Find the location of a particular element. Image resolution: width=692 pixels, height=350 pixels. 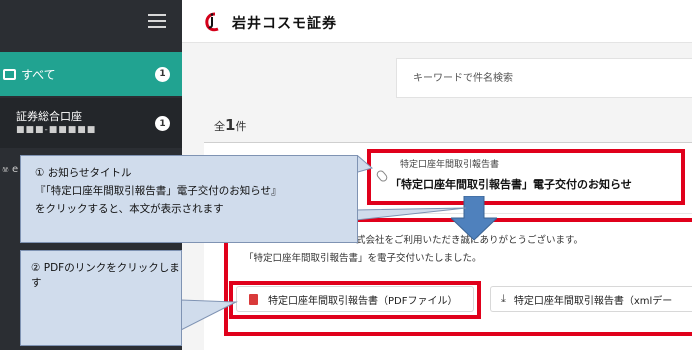

callout-step2: ② PDFのリンクをクリックします is located at coordinates (101, 298).